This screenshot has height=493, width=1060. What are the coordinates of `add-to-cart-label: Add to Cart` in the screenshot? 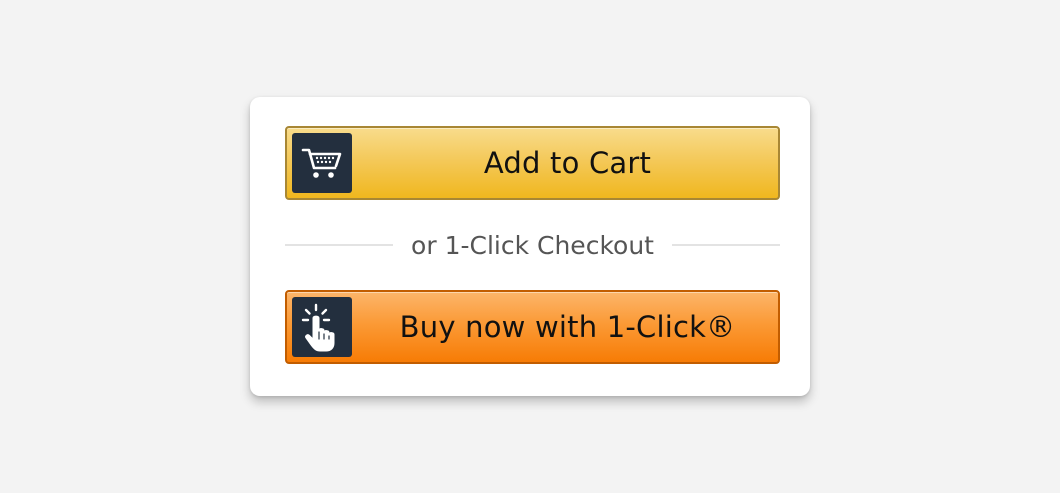 It's located at (567, 163).